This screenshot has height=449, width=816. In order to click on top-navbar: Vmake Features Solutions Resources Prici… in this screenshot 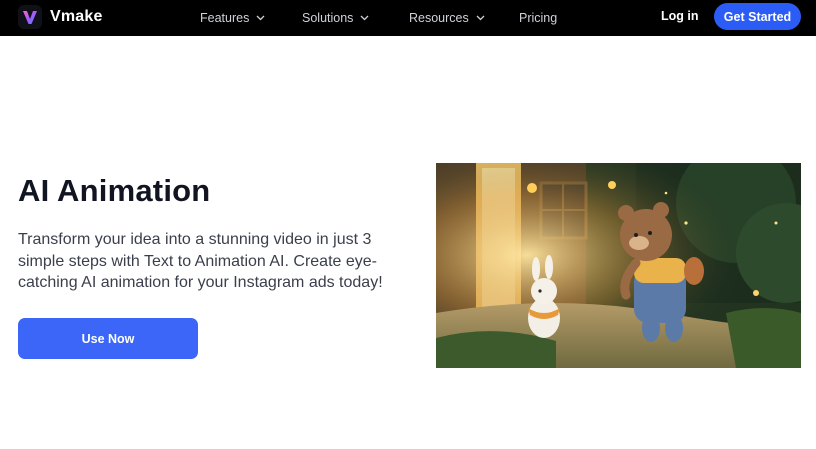, I will do `click(408, 18)`.